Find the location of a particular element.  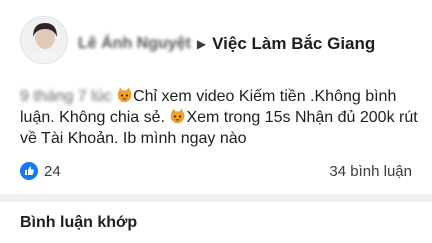

like-count: 24 is located at coordinates (52, 171).